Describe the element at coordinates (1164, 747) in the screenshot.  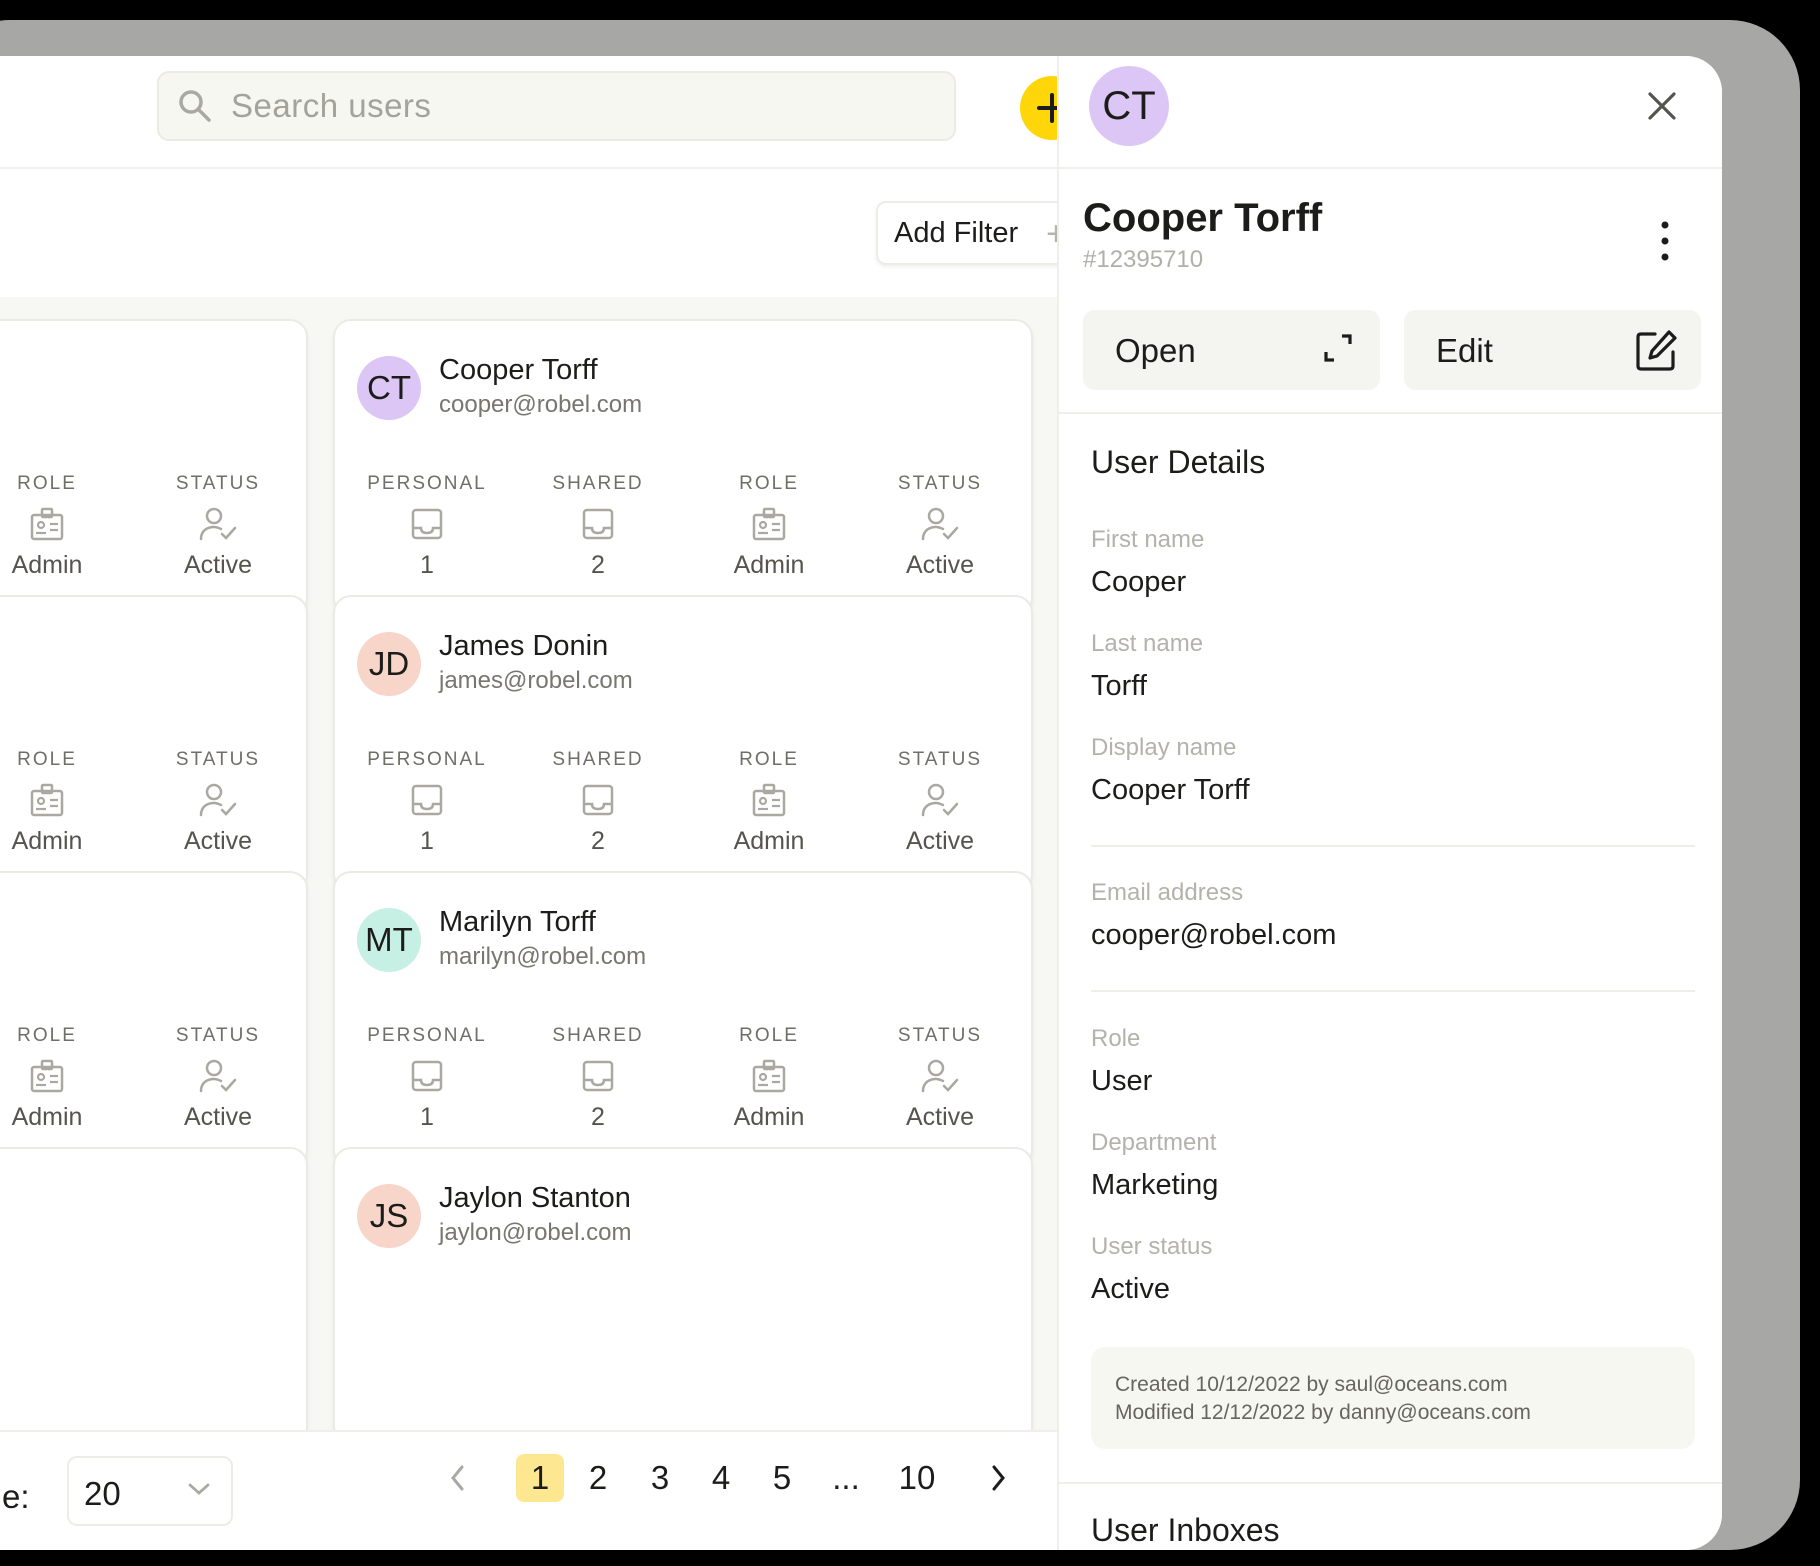
I see `display-name-label: Display name` at that location.